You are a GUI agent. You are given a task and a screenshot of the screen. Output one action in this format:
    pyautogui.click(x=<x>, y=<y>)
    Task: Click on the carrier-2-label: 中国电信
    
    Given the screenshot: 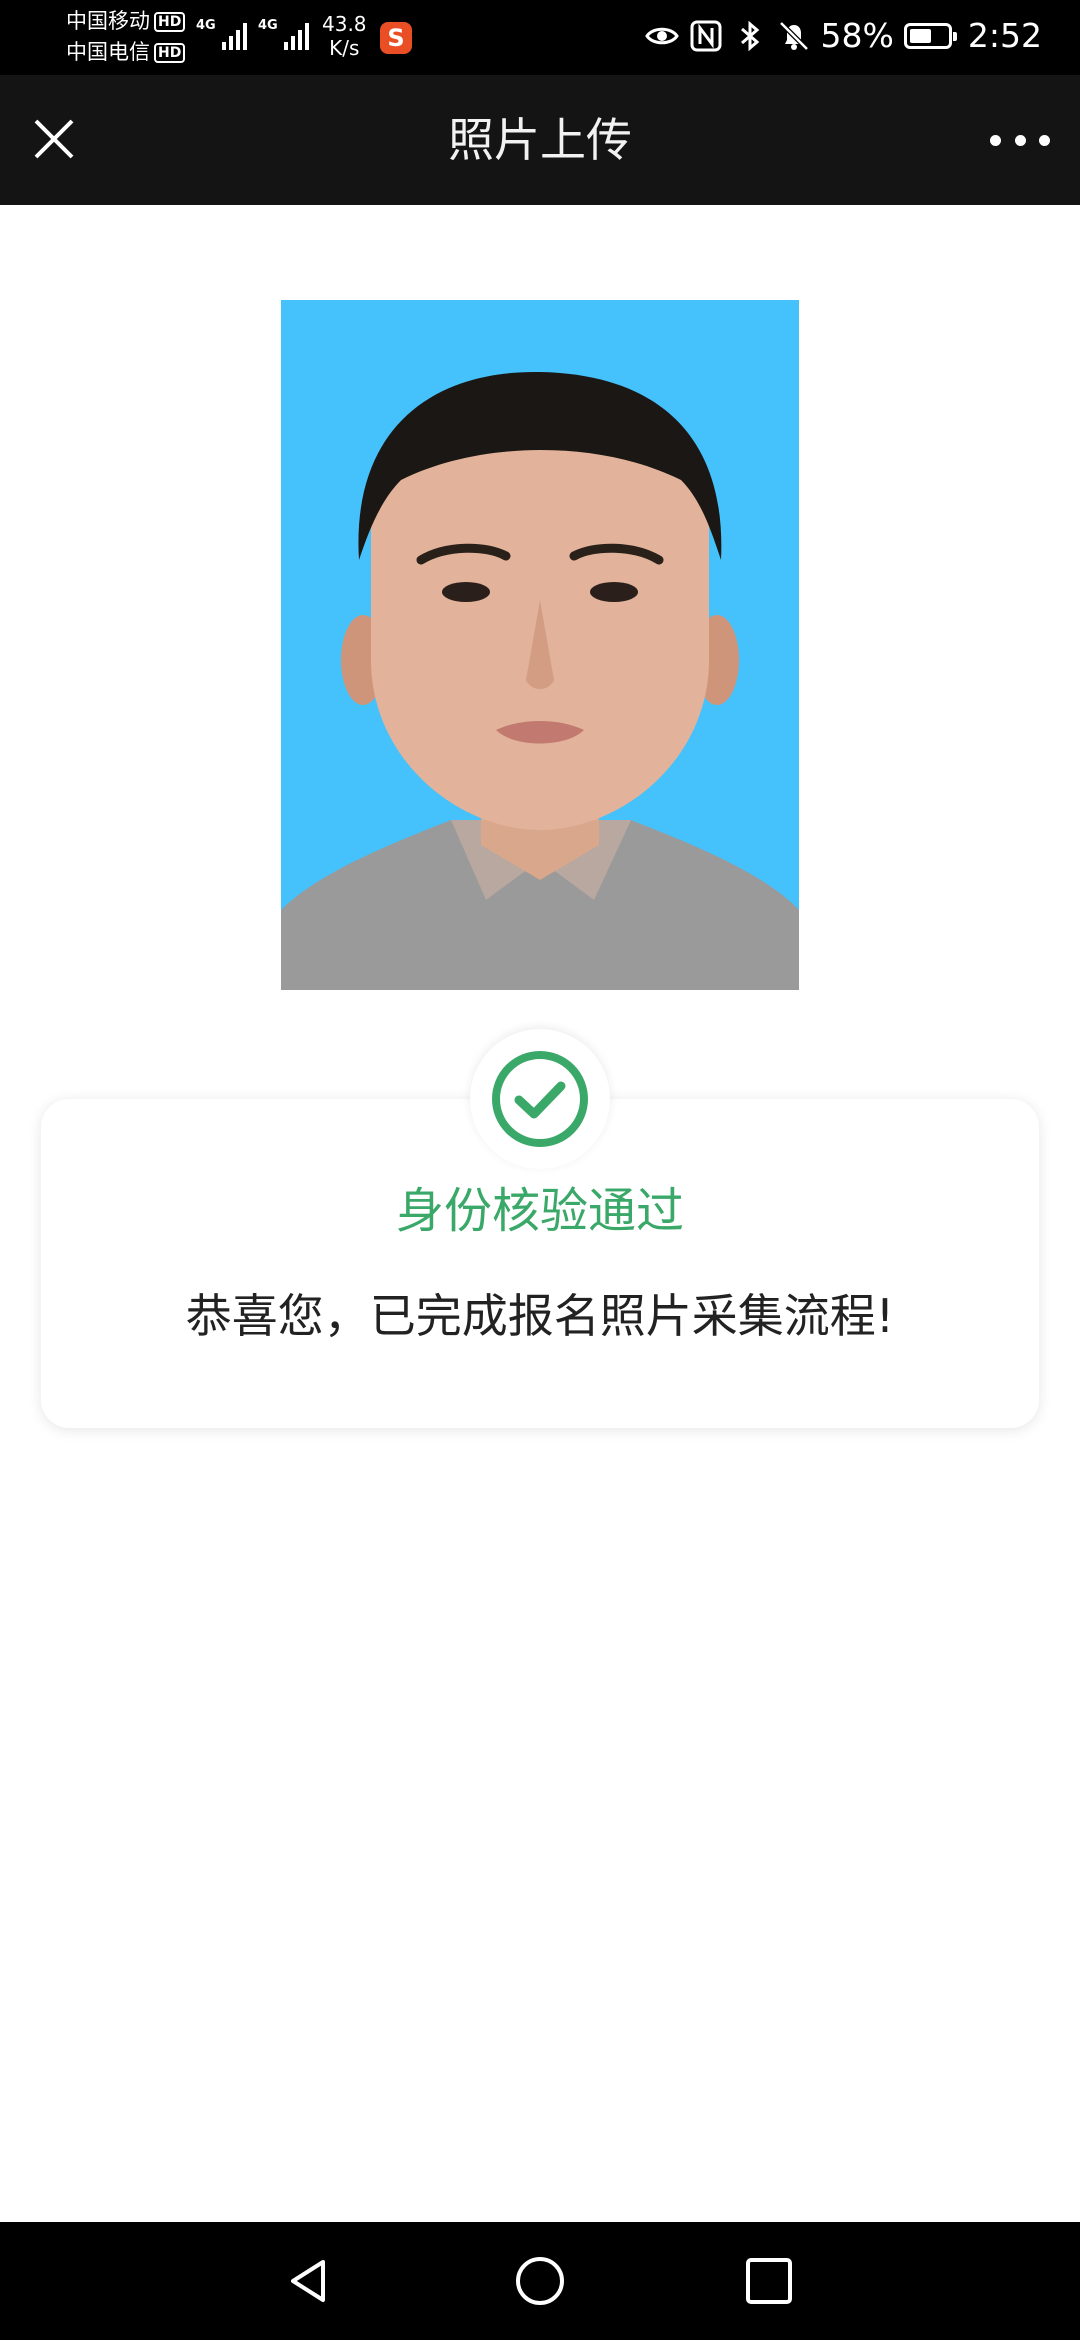 What is the action you would take?
    pyautogui.click(x=108, y=52)
    